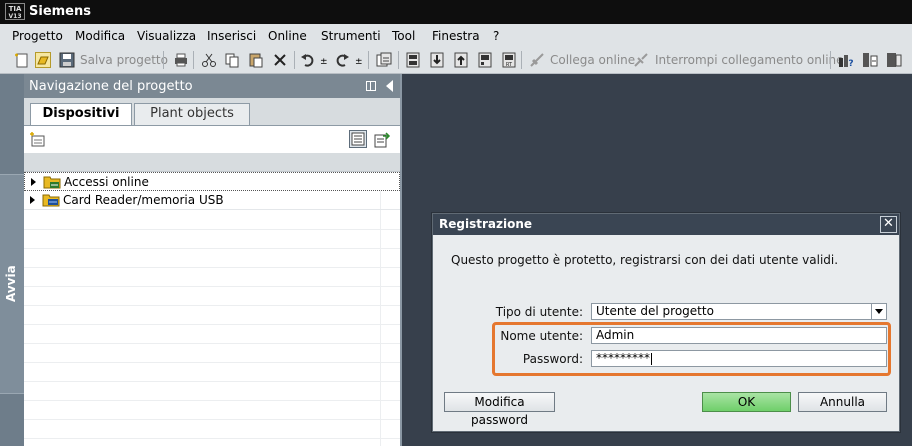  I want to click on disconnect-online-button: Interrompi collegamento online, so click(749, 60).